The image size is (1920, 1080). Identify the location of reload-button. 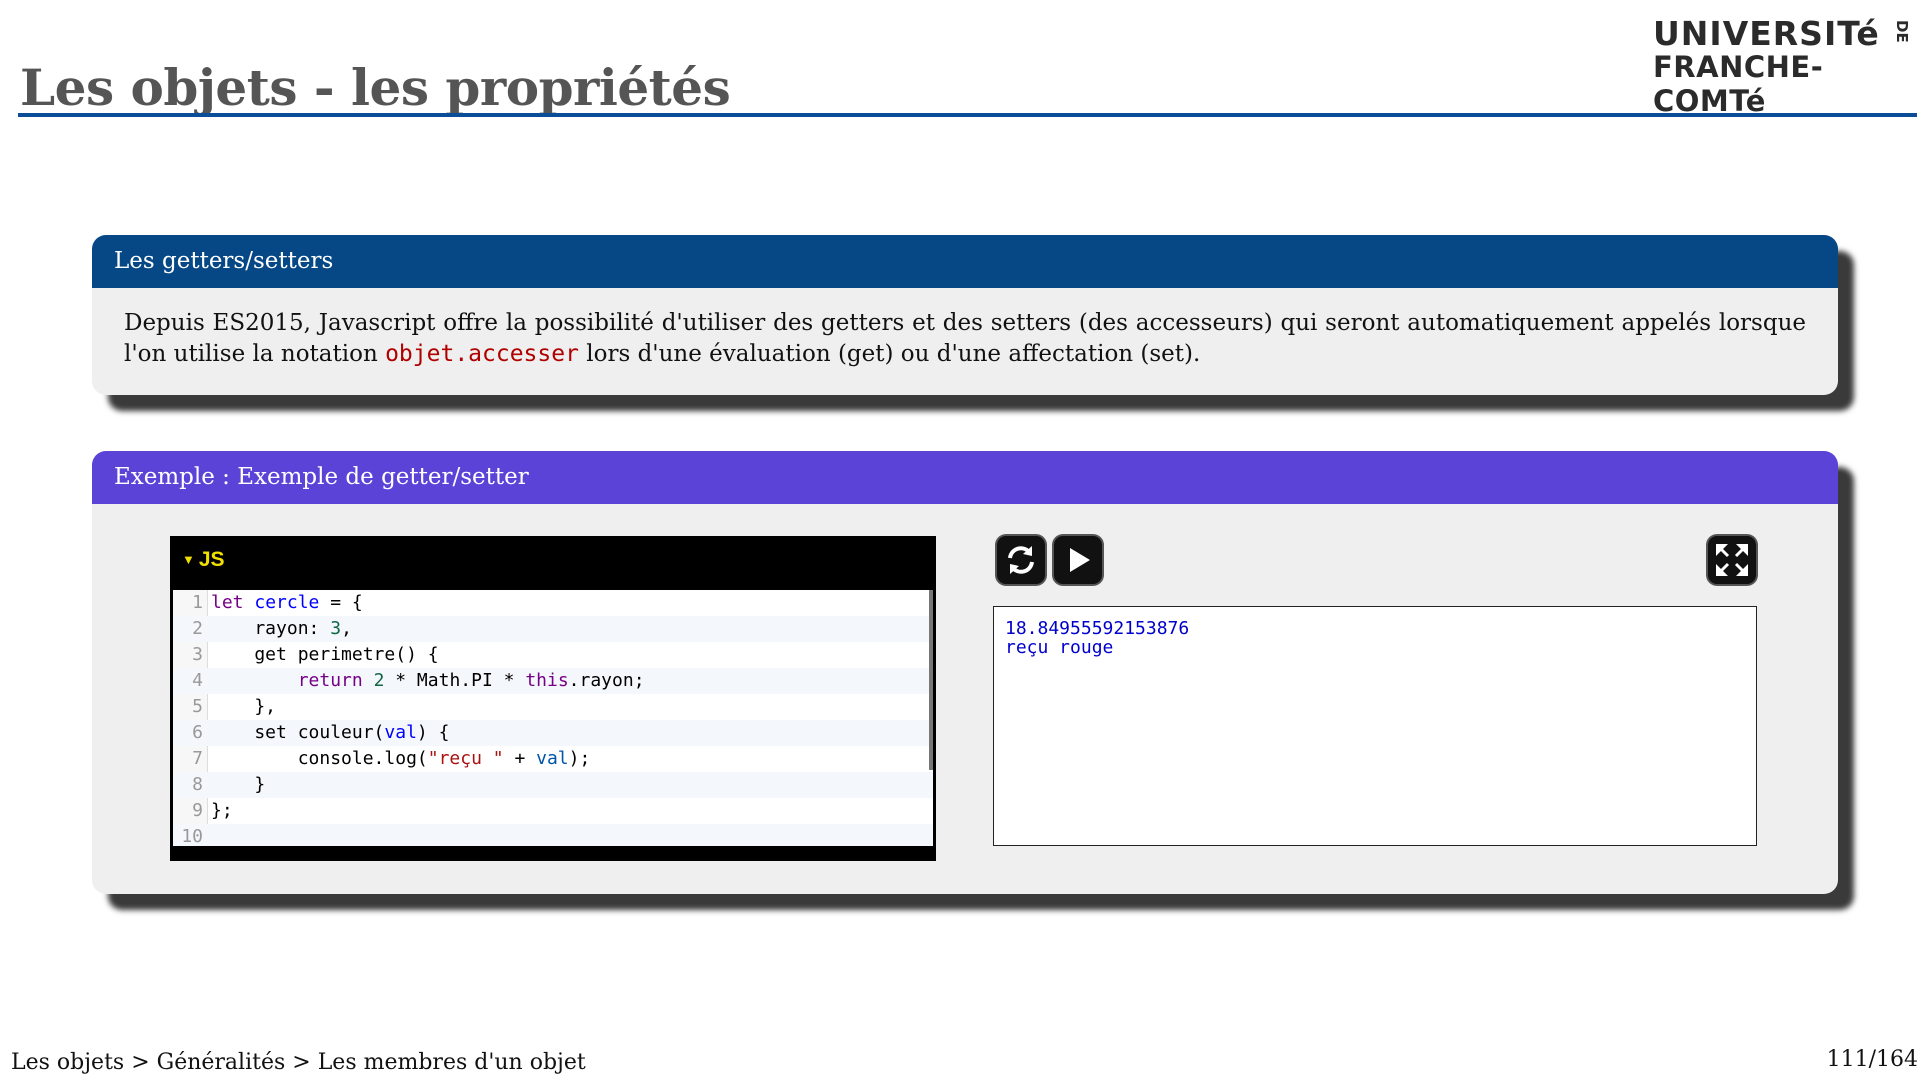
(1021, 560).